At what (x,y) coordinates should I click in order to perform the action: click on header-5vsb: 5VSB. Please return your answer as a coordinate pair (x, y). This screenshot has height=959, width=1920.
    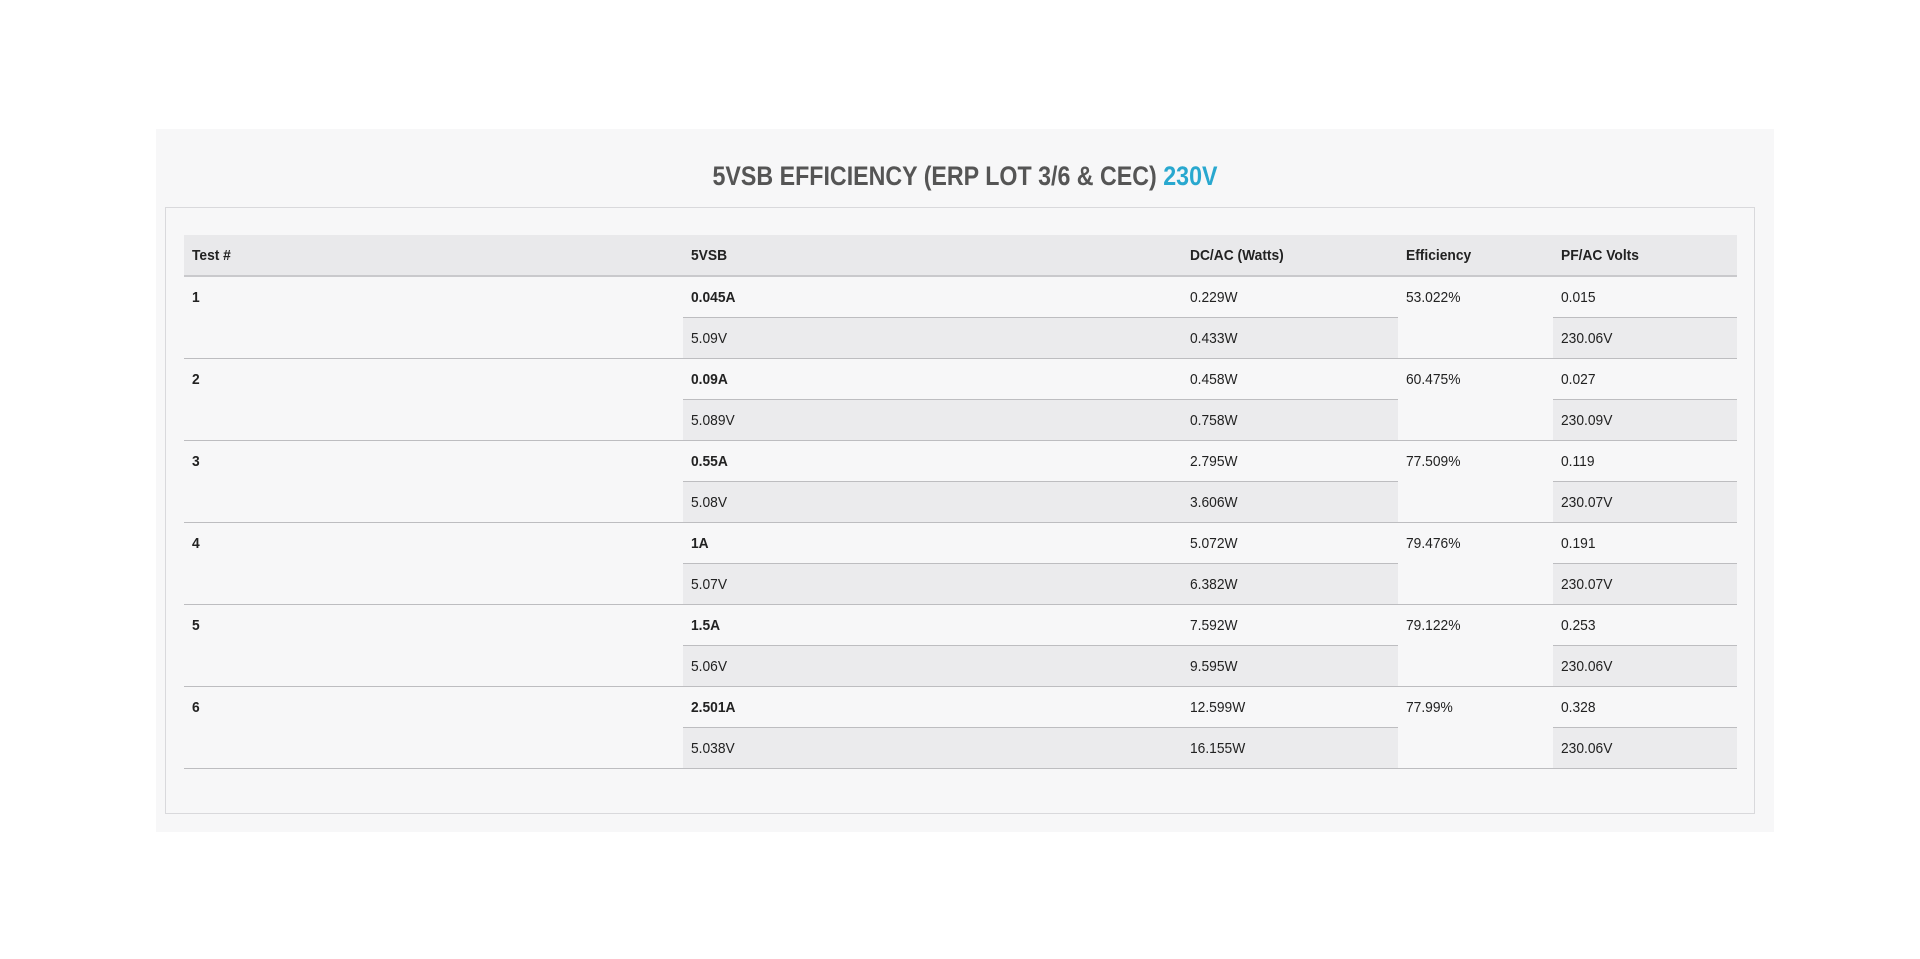
    Looking at the image, I should click on (932, 256).